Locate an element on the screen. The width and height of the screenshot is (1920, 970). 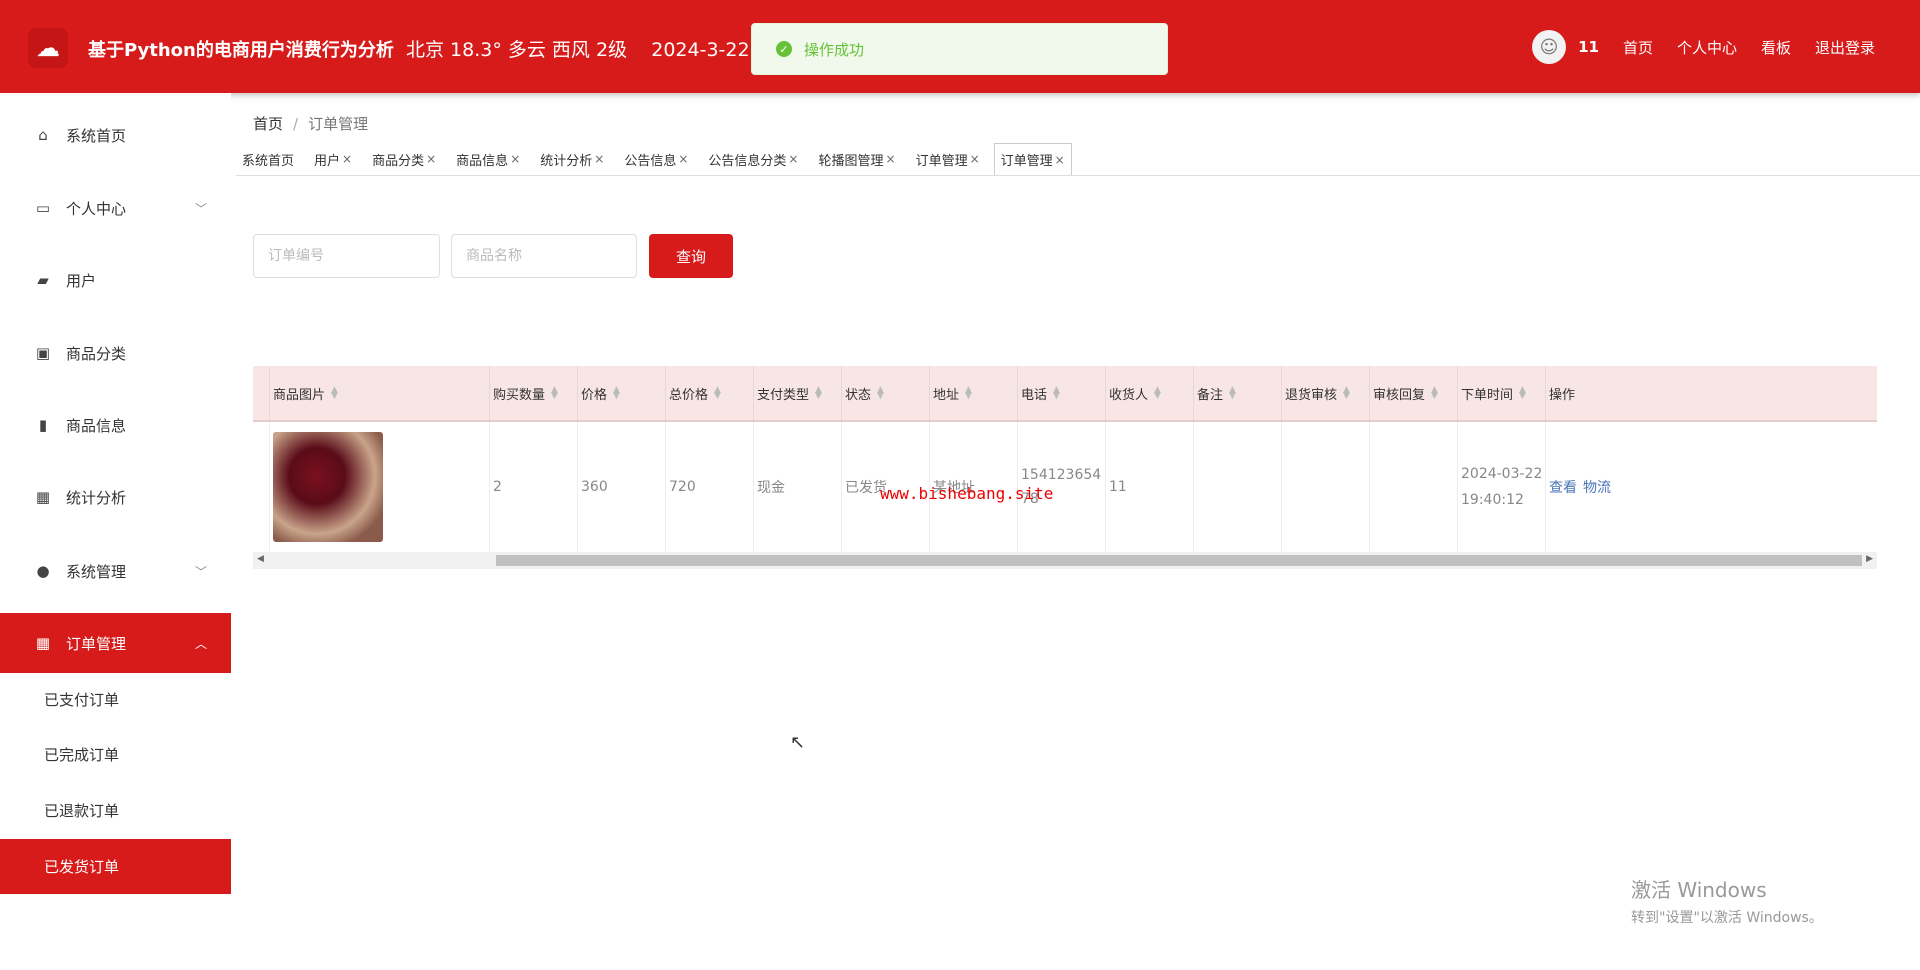
column-header-label: 备注 is located at coordinates (1210, 395).